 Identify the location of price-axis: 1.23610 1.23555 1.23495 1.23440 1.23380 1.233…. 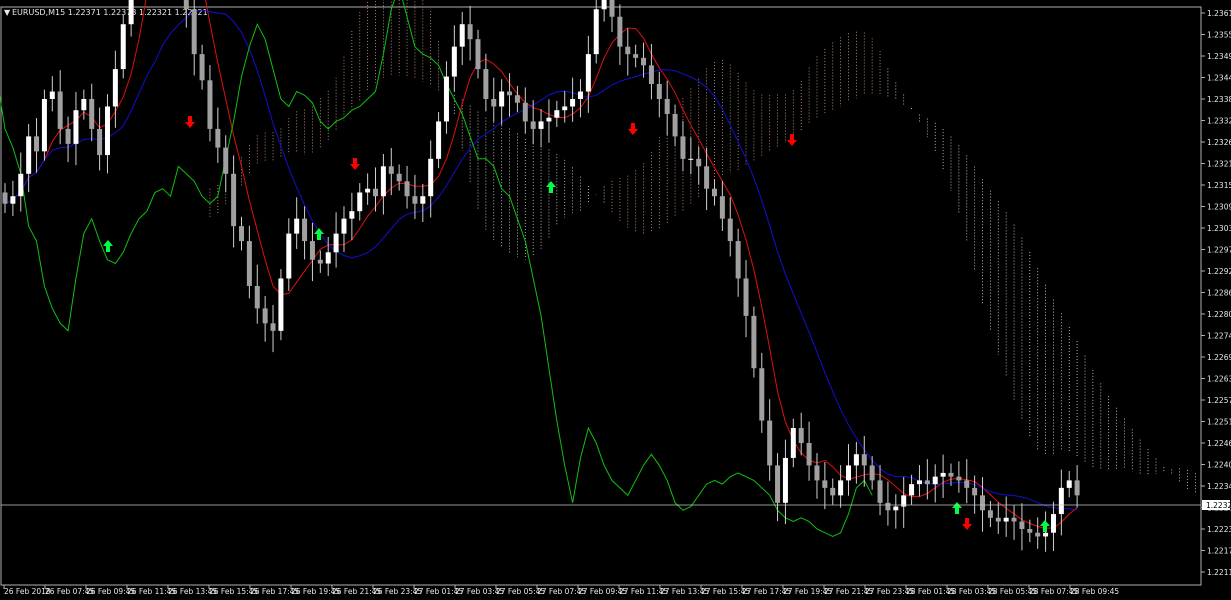
(1216, 293).